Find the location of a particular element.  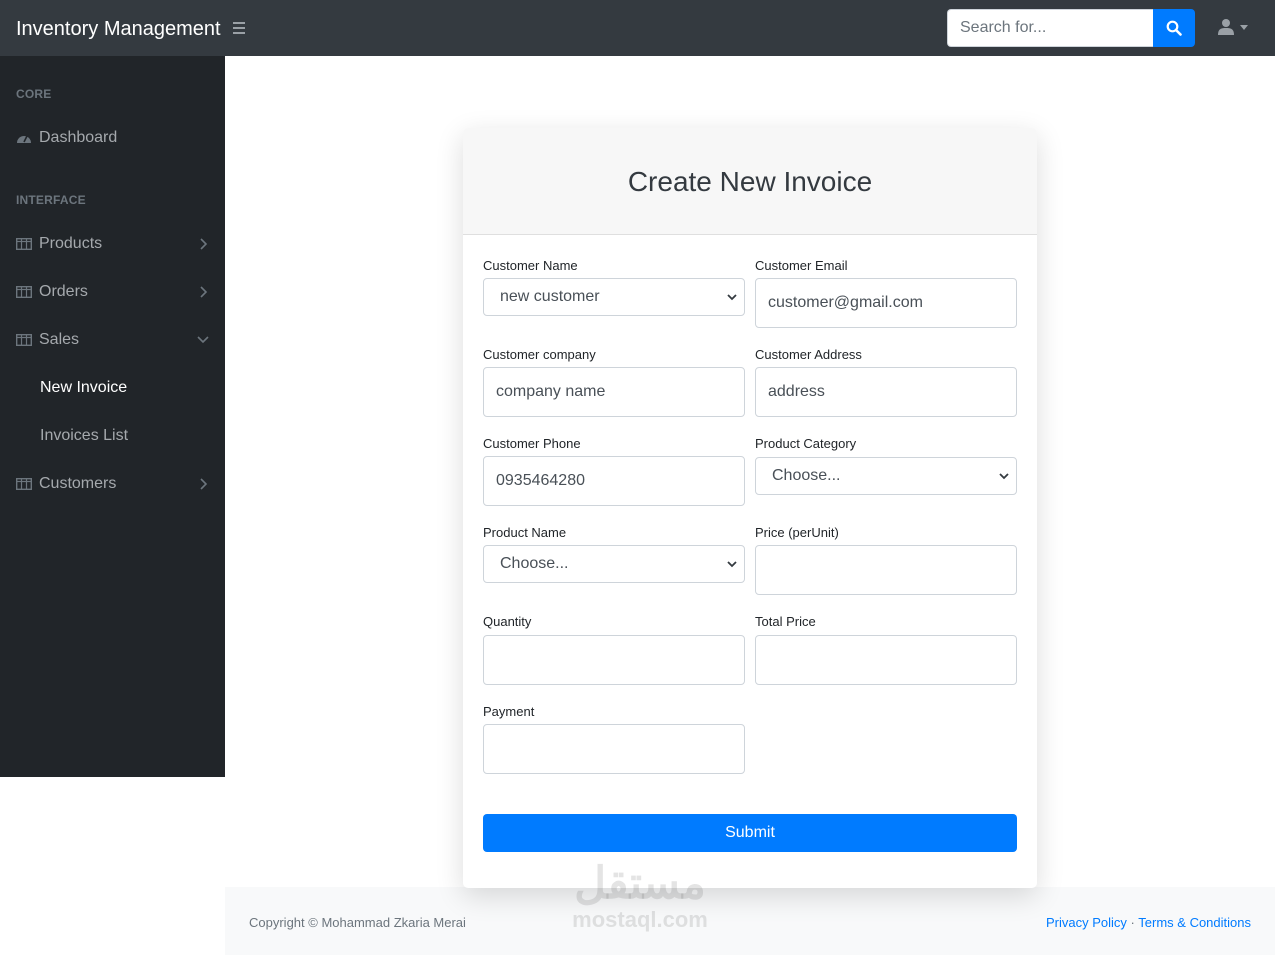

customer-name-select: new customer is located at coordinates (614, 297).